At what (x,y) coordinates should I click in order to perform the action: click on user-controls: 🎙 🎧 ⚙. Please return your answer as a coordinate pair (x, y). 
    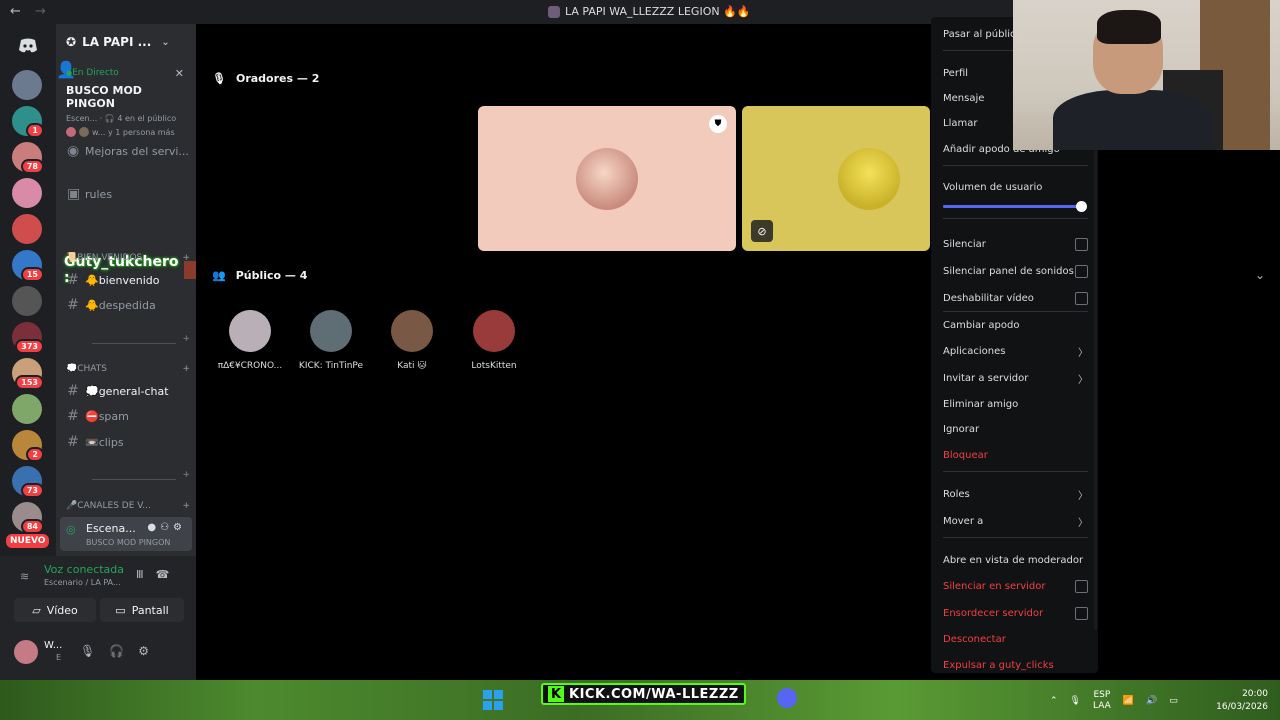
    Looking at the image, I should click on (114, 651).